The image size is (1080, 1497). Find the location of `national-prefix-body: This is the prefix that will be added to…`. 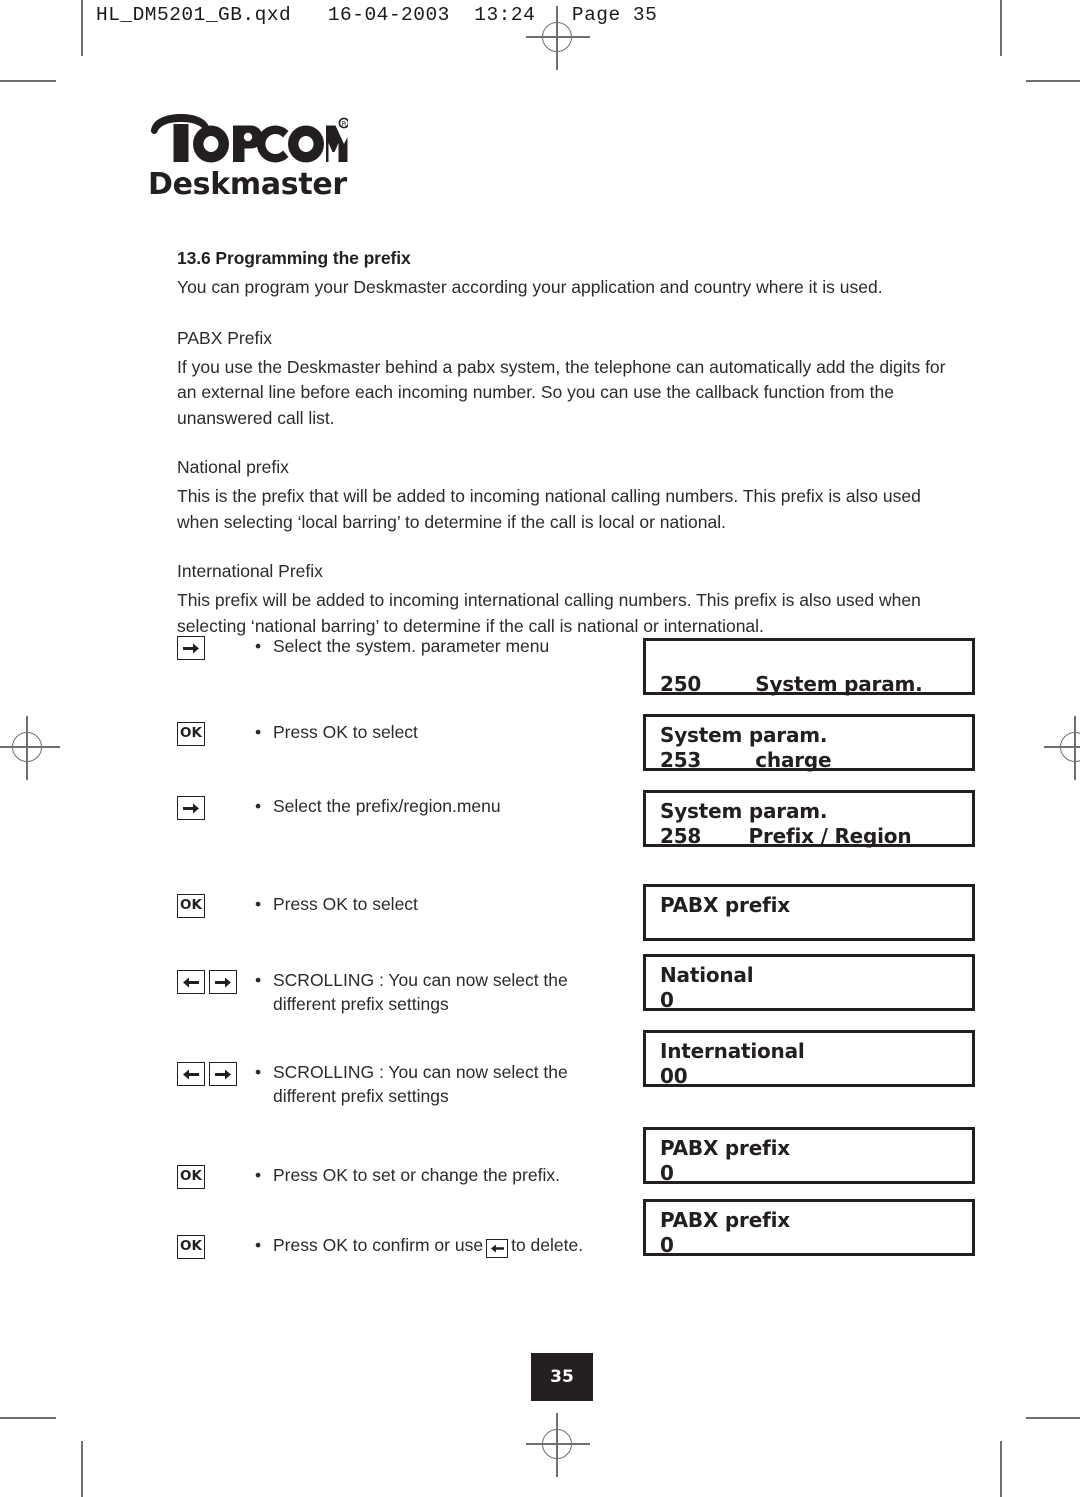

national-prefix-body: This is the prefix that will be added to… is located at coordinates (549, 509).